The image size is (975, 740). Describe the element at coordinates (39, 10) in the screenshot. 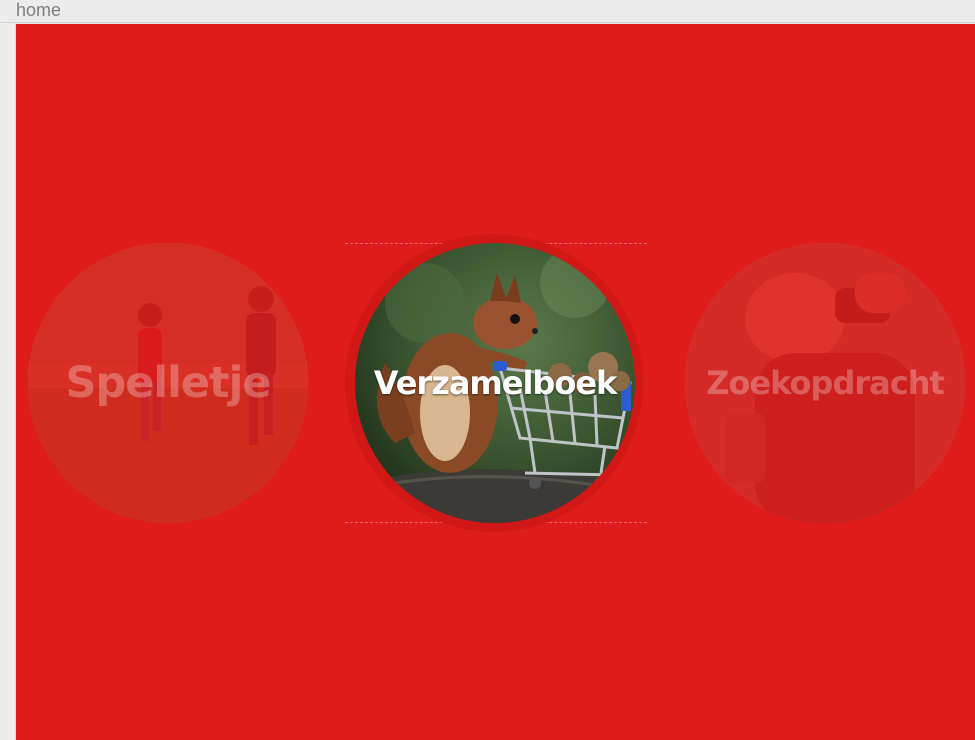

I see `window-title: home` at that location.